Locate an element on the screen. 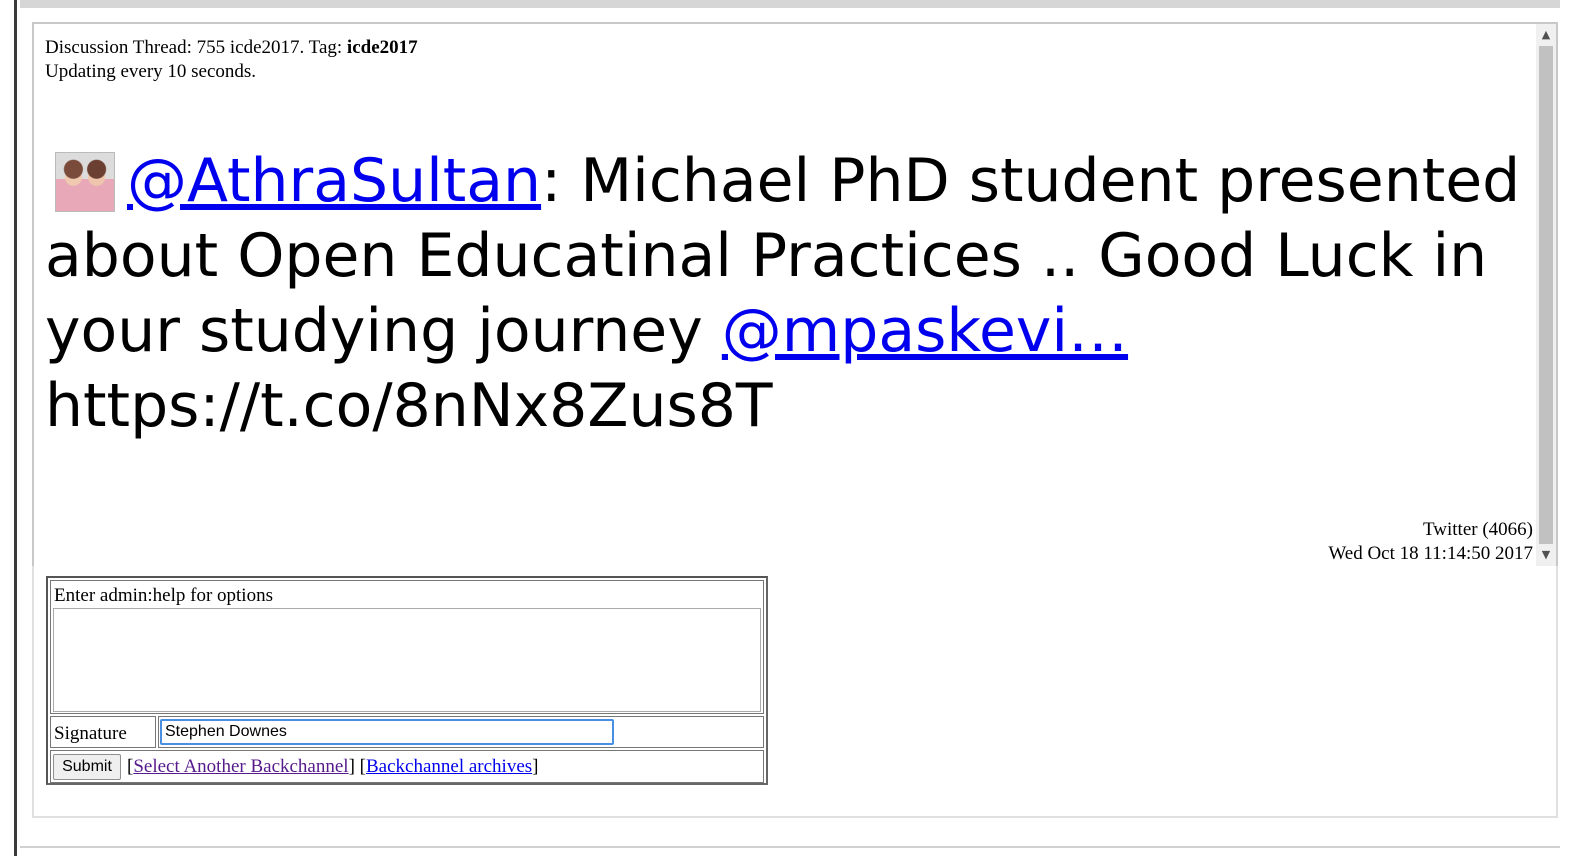 This screenshot has height=856, width=1580. author-avatar is located at coordinates (85, 182).